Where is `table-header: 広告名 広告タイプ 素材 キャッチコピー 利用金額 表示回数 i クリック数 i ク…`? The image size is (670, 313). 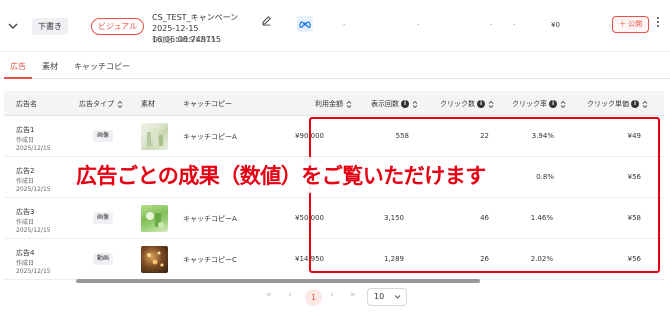 table-header: 広告名 広告タイプ 素材 キャッチコピー 利用金額 表示回数 i クリック数 i ク… is located at coordinates (334, 103).